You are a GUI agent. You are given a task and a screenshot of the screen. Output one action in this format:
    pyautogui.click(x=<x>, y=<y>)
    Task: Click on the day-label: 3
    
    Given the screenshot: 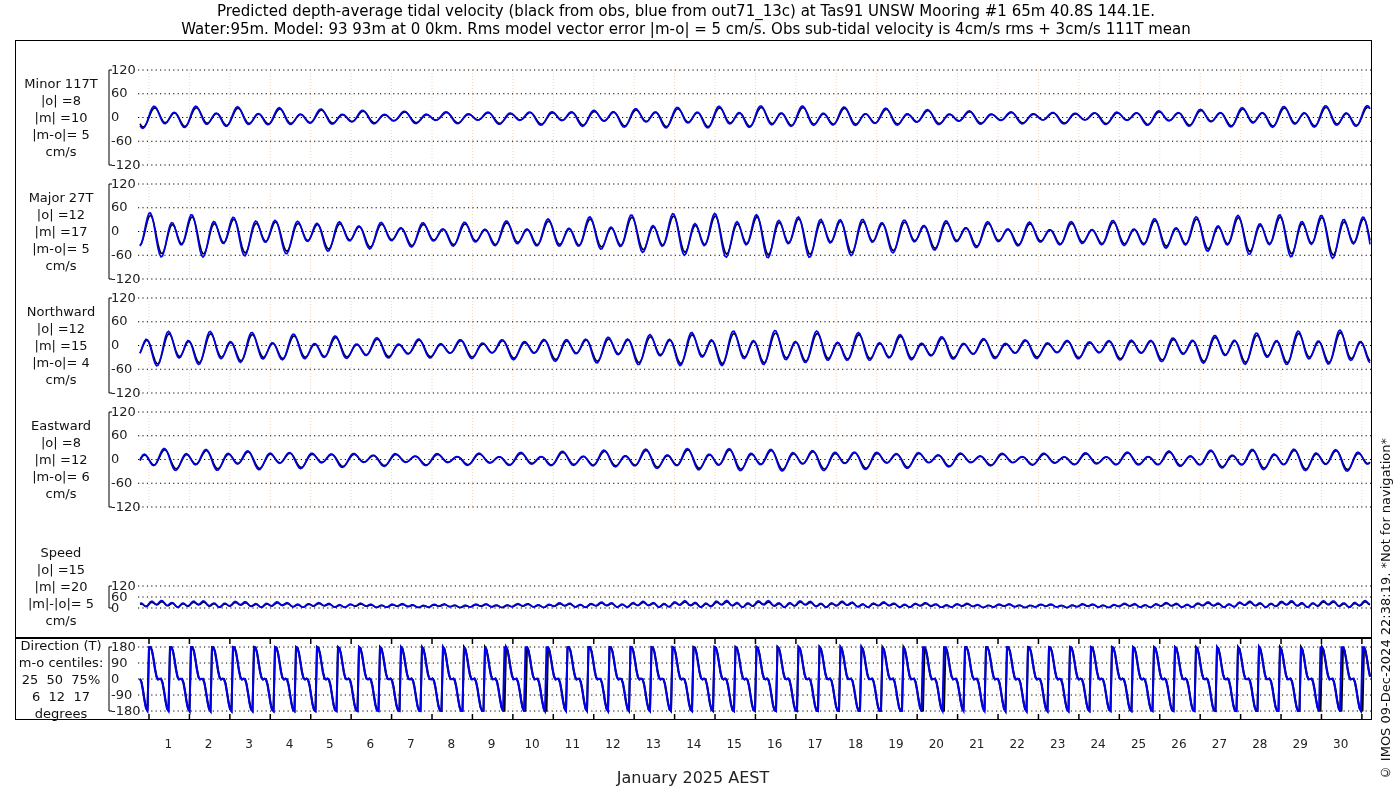 What is the action you would take?
    pyautogui.click(x=249, y=744)
    